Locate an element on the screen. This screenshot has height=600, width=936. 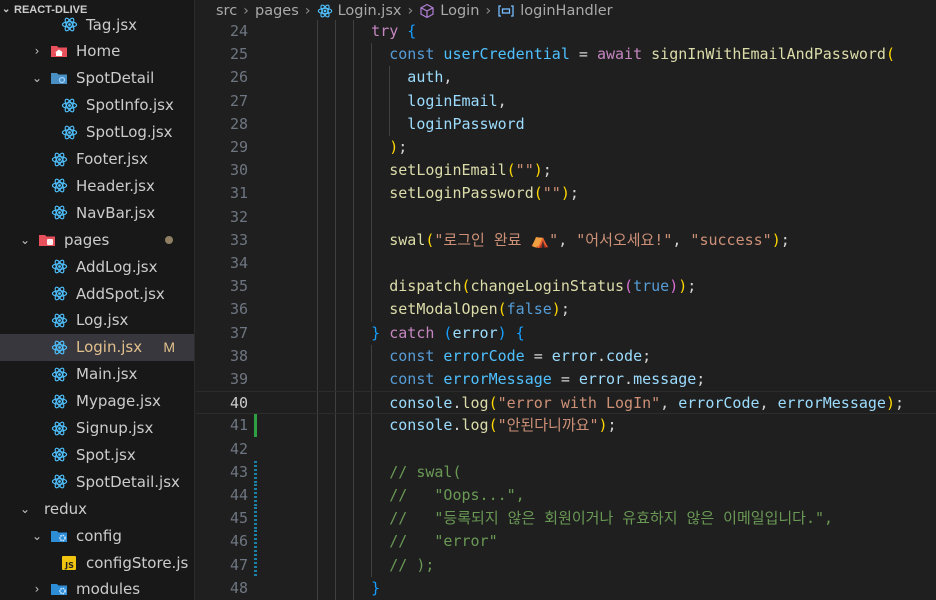
code-token: } is located at coordinates (376, 332).